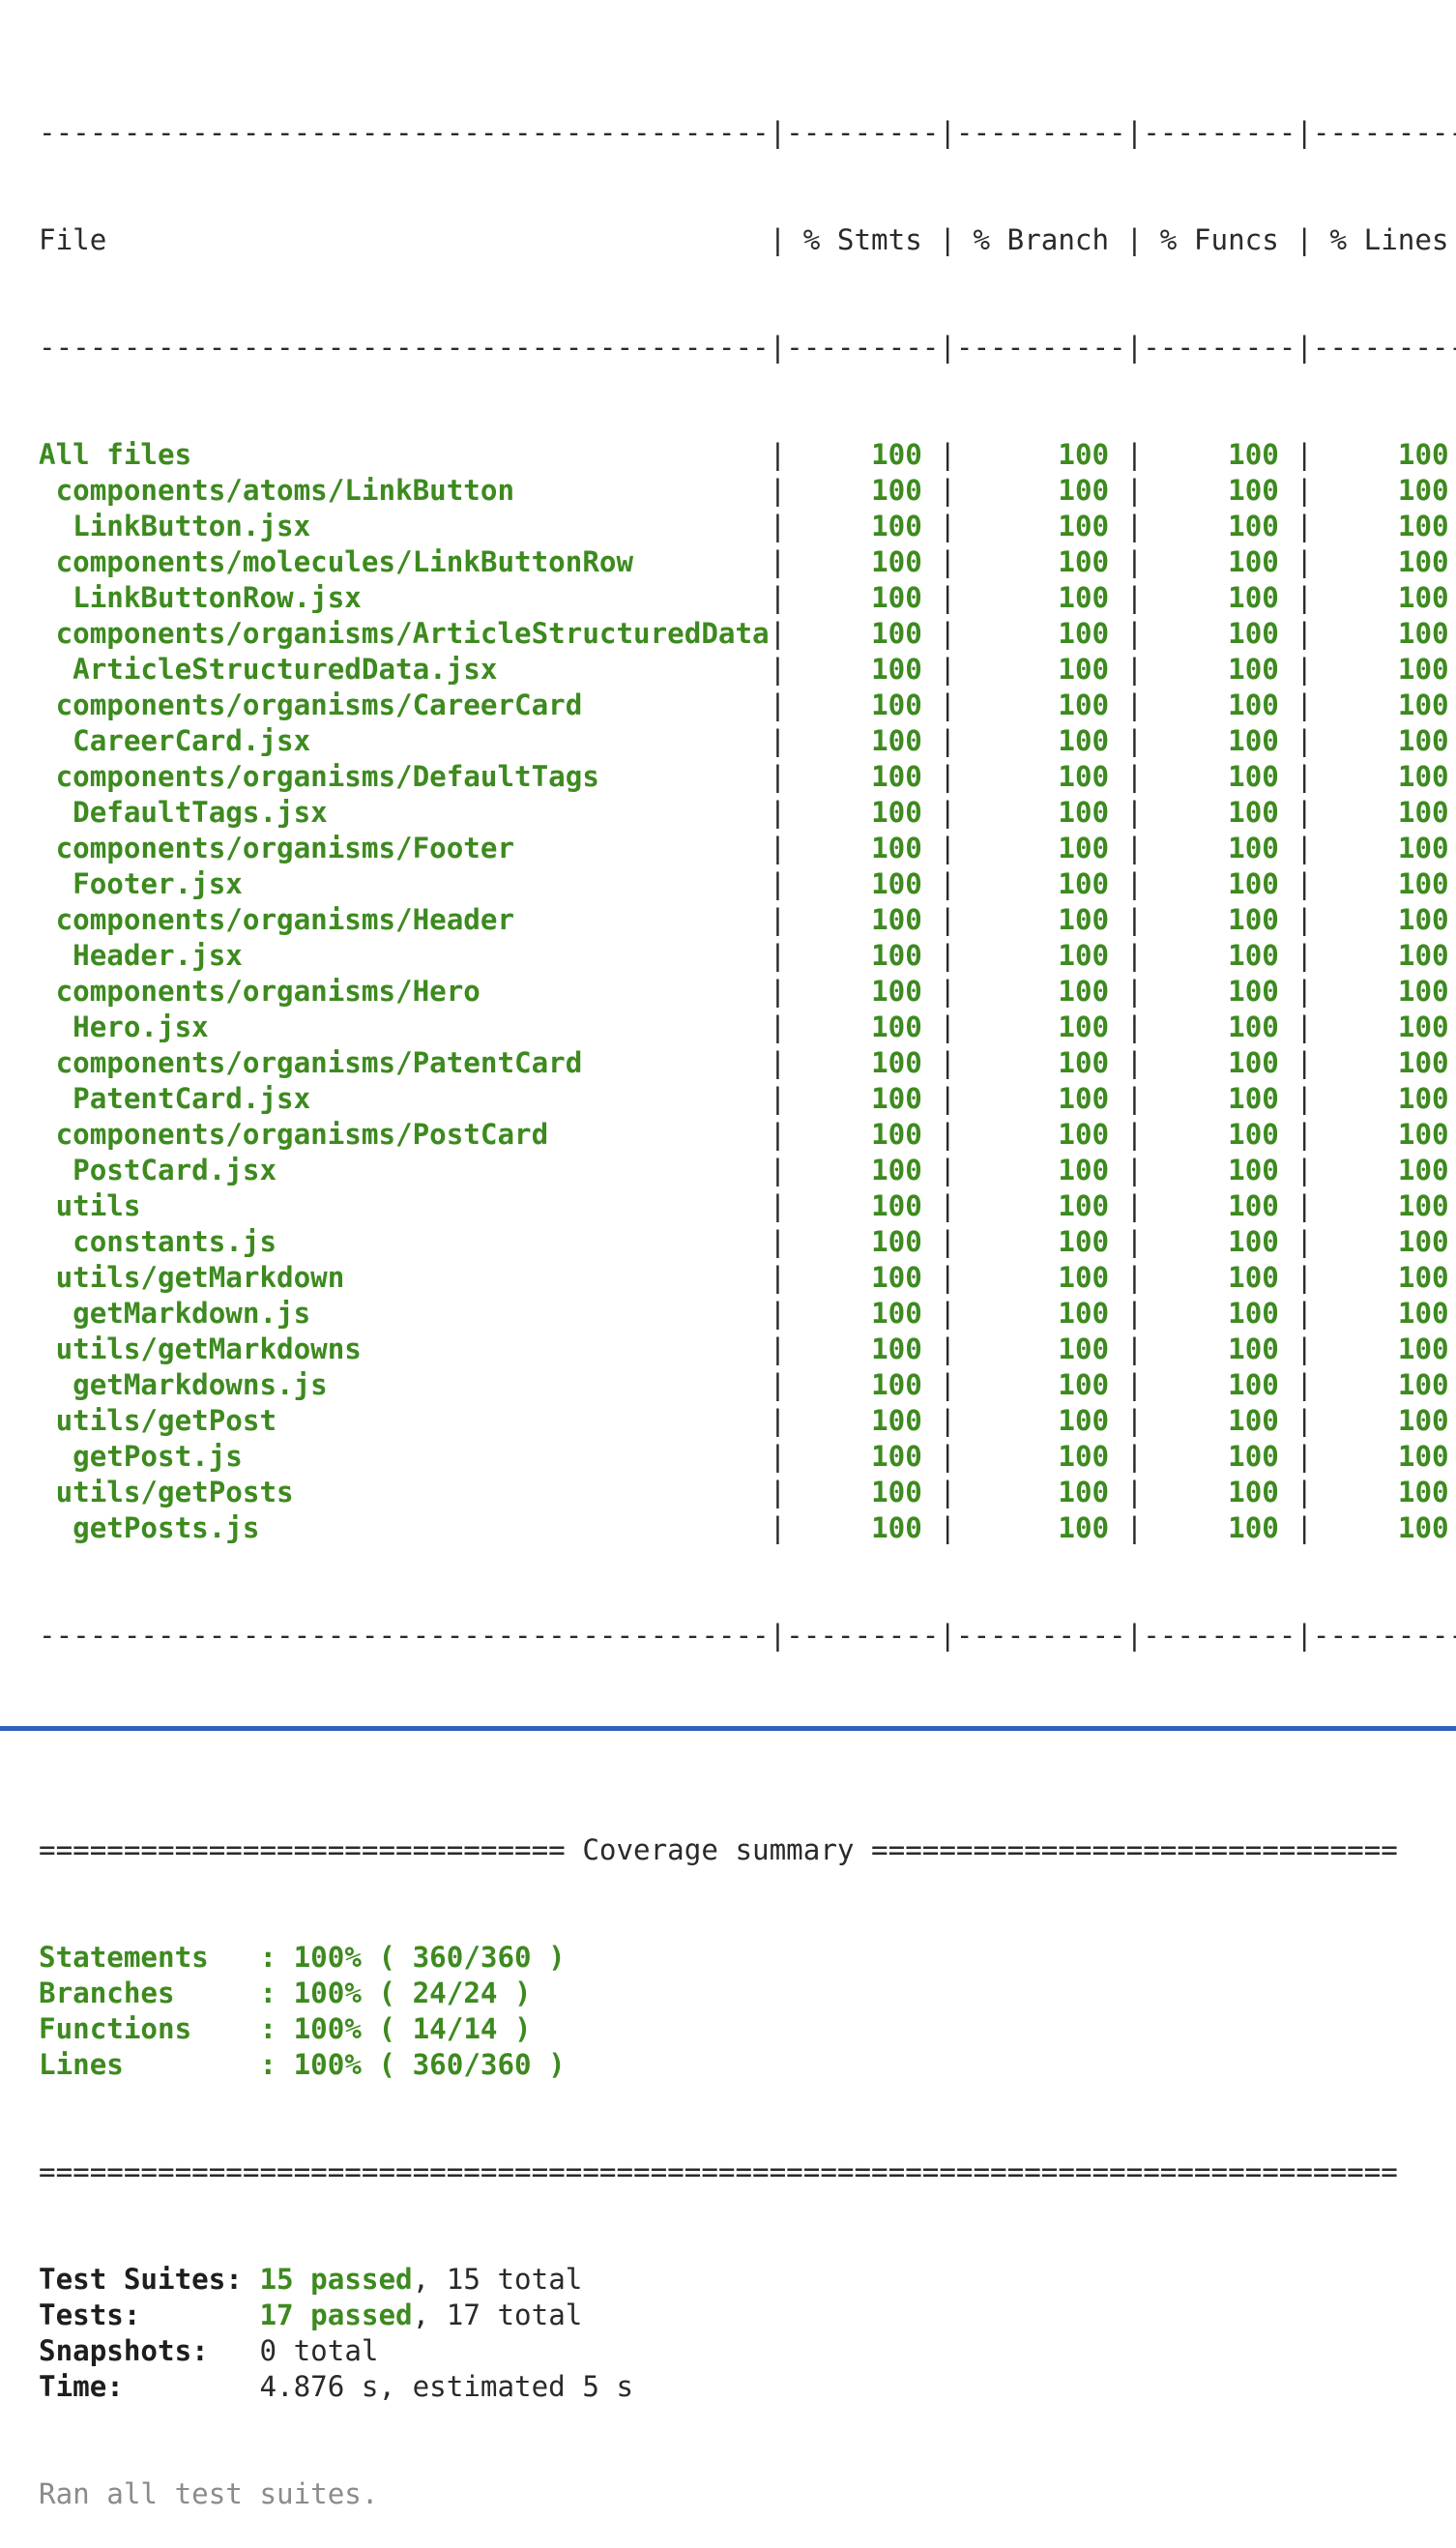 The width and height of the screenshot is (1456, 2548). What do you see at coordinates (747, 2065) in the screenshot?
I see `summary-item: Lines : 100% ( 360/360 )` at bounding box center [747, 2065].